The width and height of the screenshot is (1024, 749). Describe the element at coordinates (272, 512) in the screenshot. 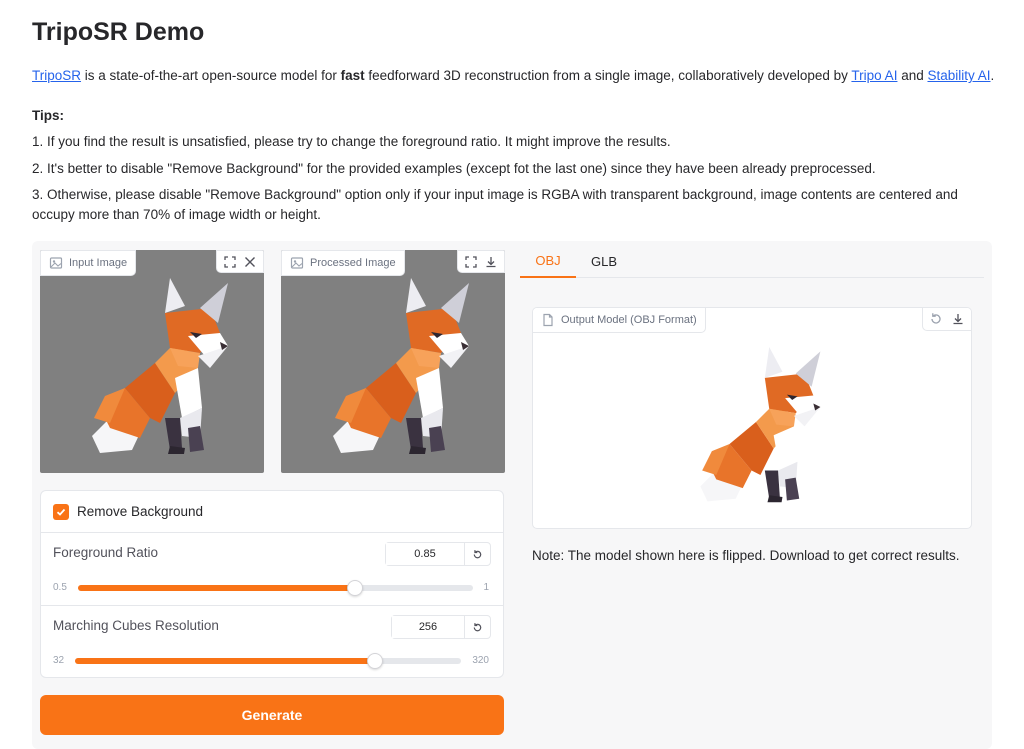

I see `remove-background-row: Remove Background` at that location.